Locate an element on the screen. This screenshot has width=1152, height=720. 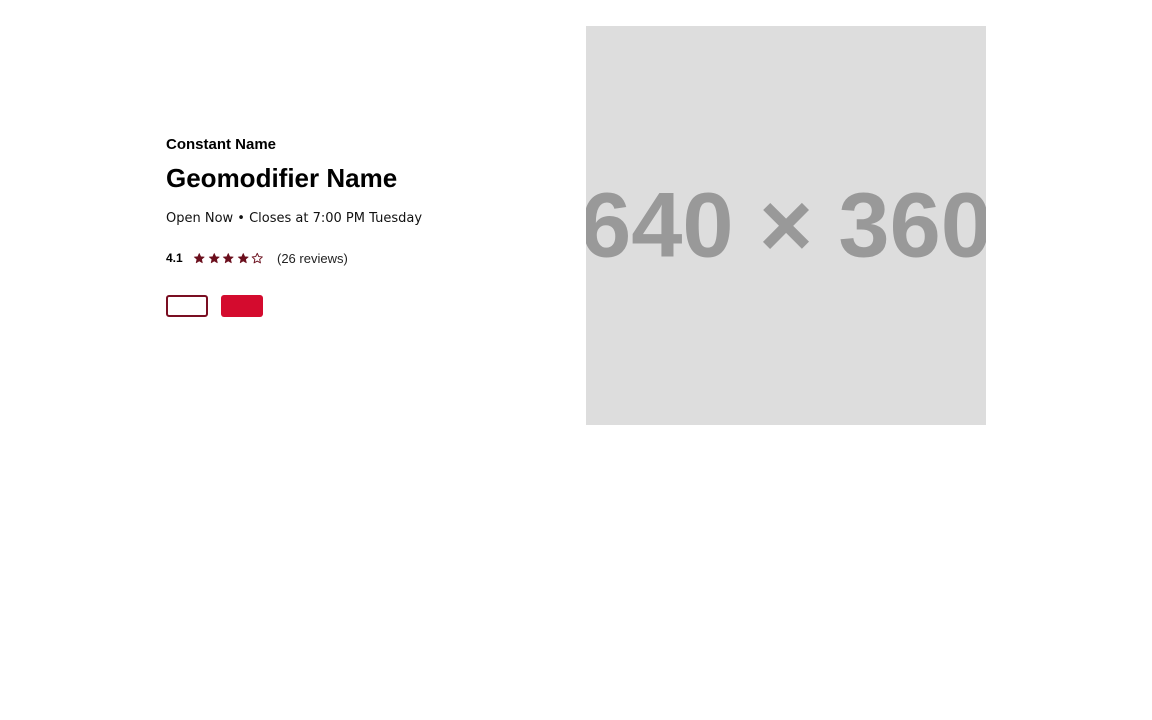
constant-name: Constant Name is located at coordinates (221, 144).